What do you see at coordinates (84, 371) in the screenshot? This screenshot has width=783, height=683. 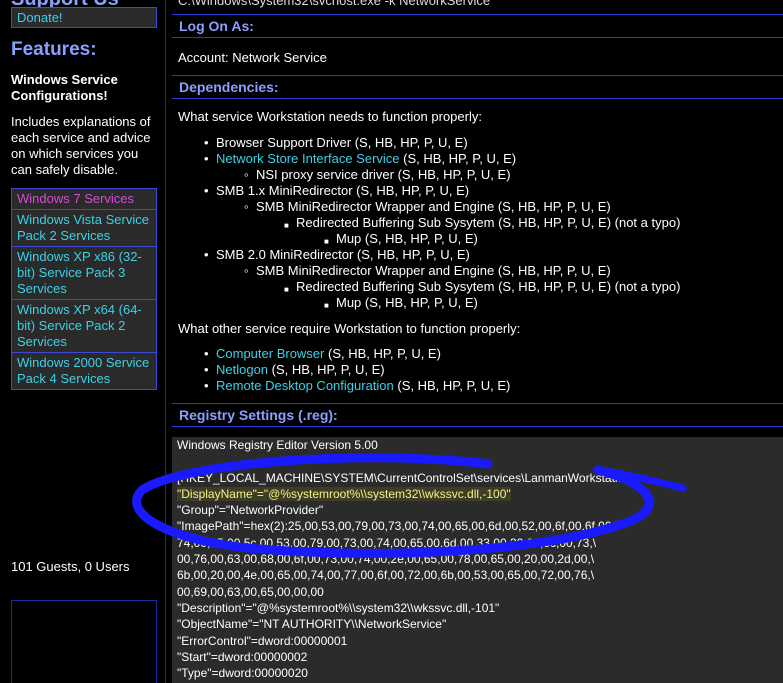 I see `sidebar-menu-item: Windows 2000 Service Pack 4 Services` at bounding box center [84, 371].